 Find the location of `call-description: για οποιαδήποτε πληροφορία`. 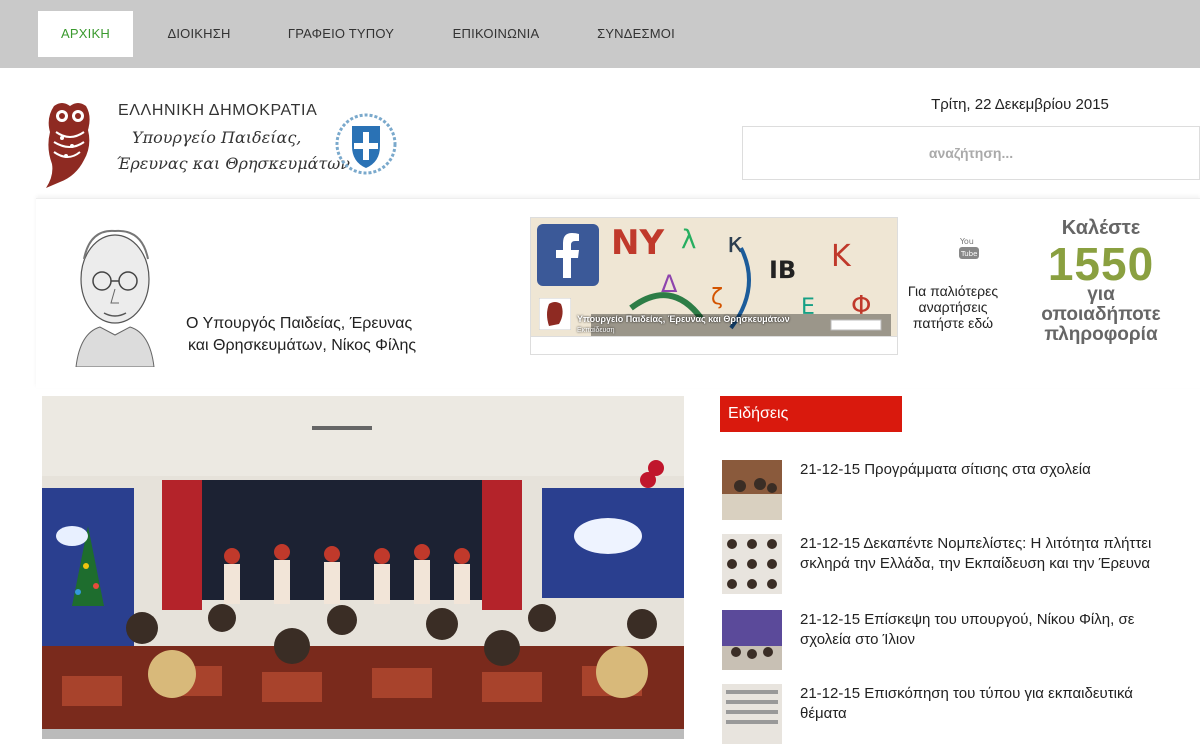

call-description: για οποιαδήποτε πληροφορία is located at coordinates (1101, 315).